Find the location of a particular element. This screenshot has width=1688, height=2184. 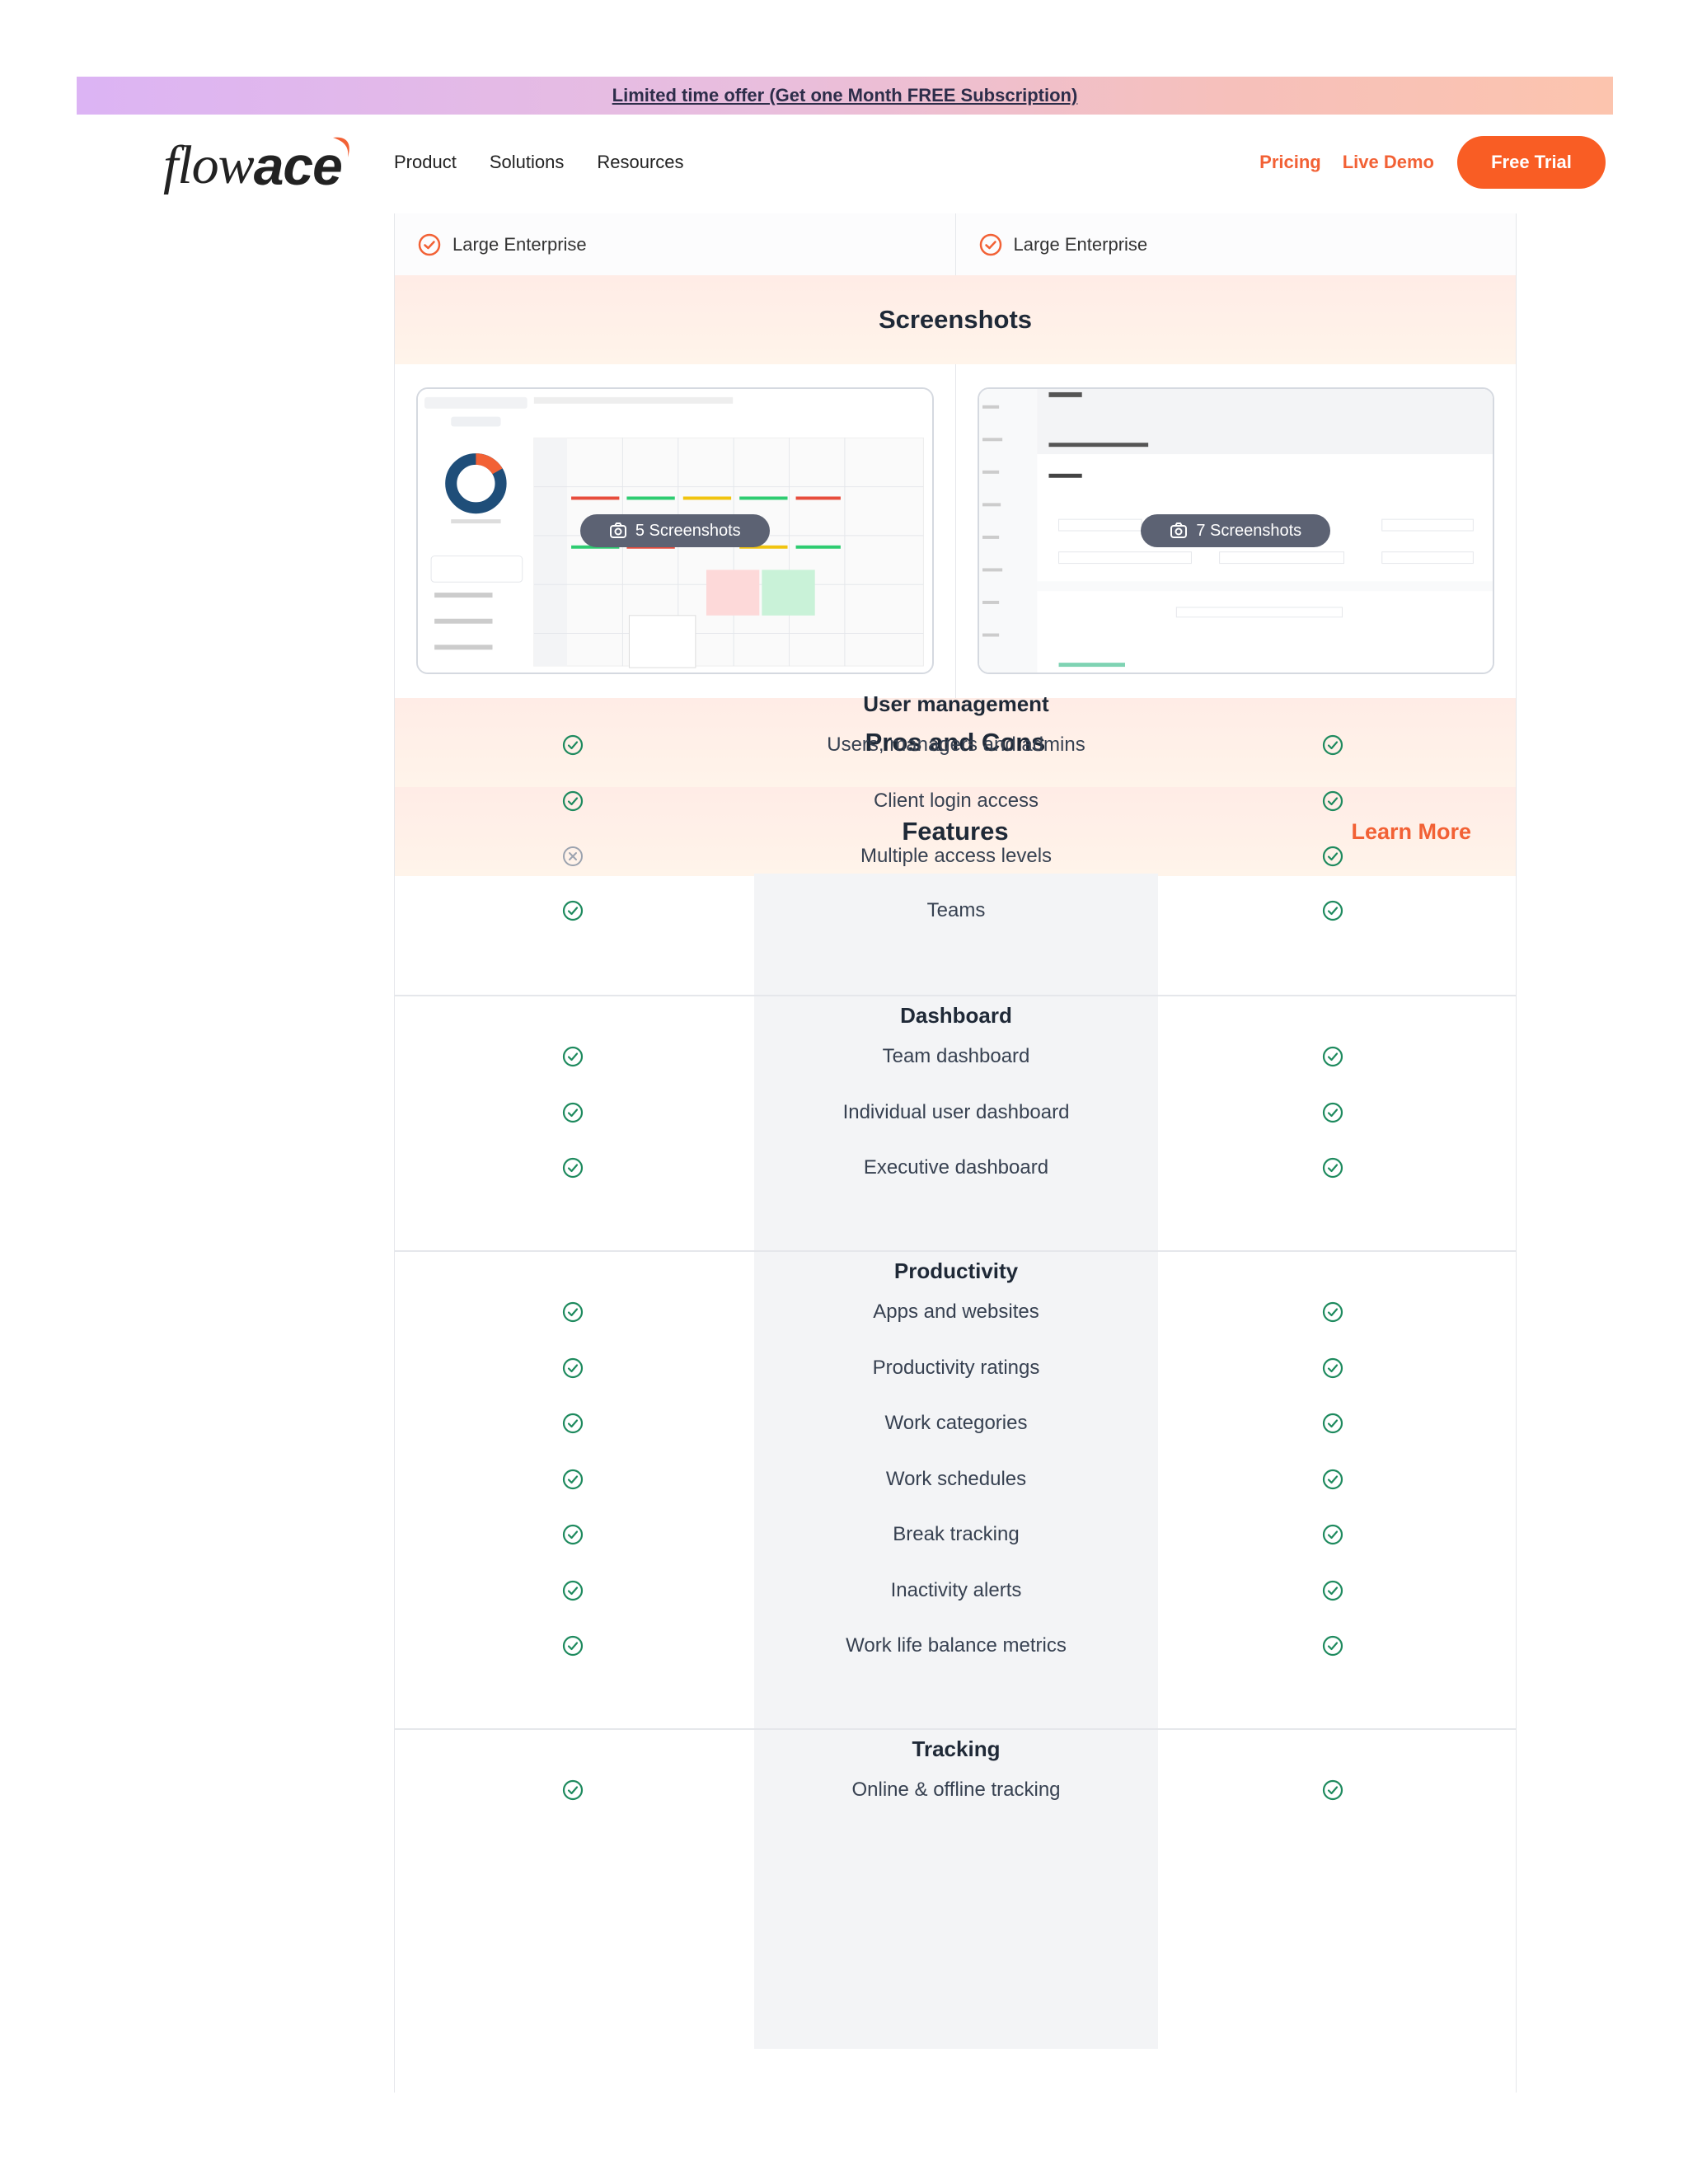

feature-row: Multiple access levels is located at coordinates (955, 856).